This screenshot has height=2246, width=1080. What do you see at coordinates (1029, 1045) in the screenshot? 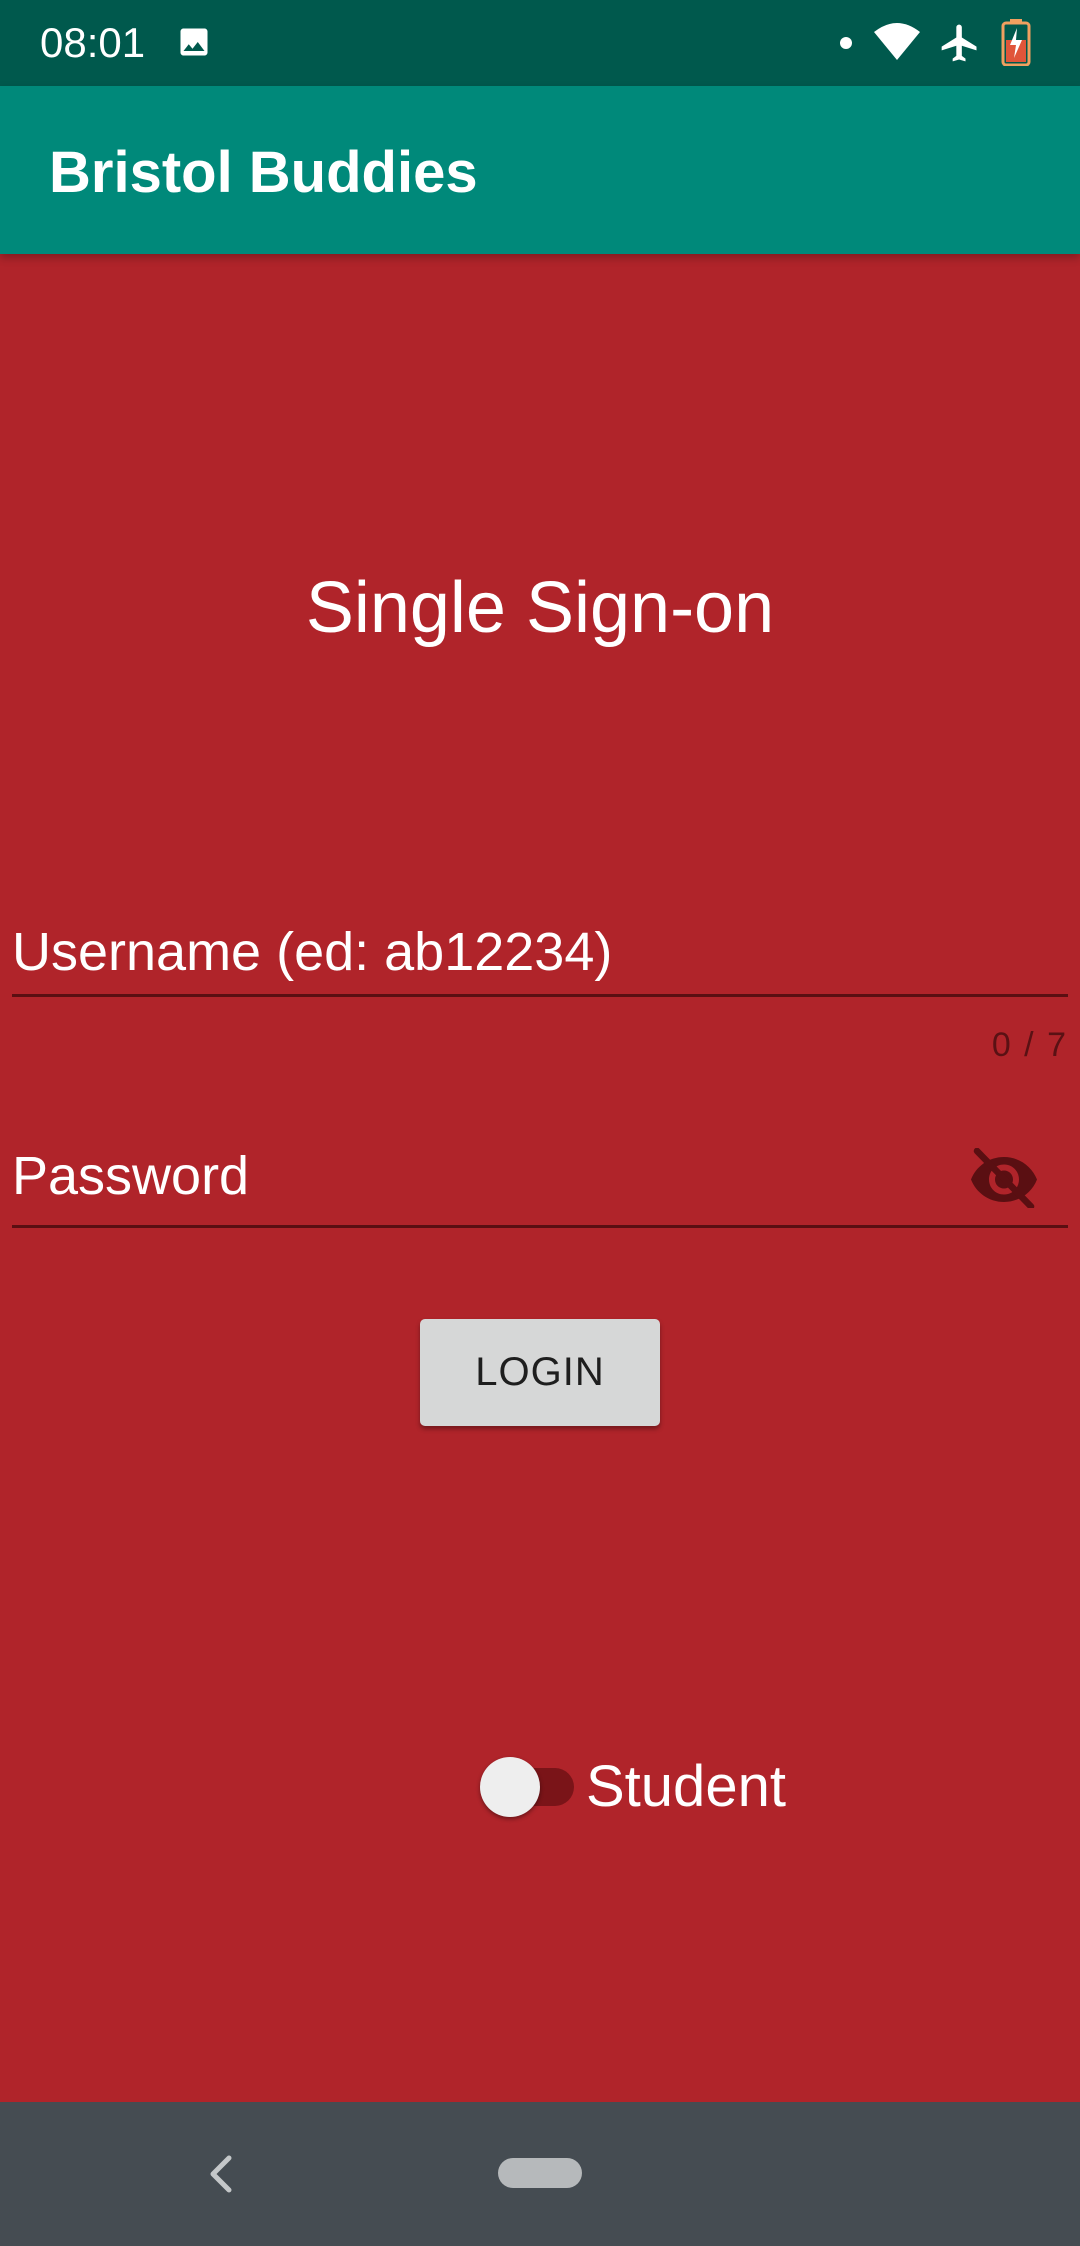
I see `username-char-counter: 0 / 7` at bounding box center [1029, 1045].